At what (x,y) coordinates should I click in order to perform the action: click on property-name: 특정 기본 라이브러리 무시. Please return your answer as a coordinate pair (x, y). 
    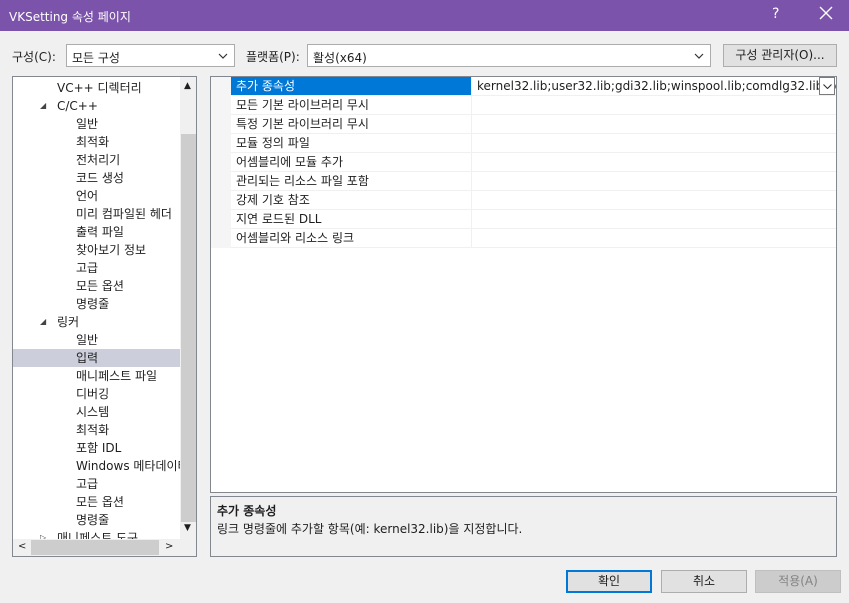
    Looking at the image, I should click on (351, 124).